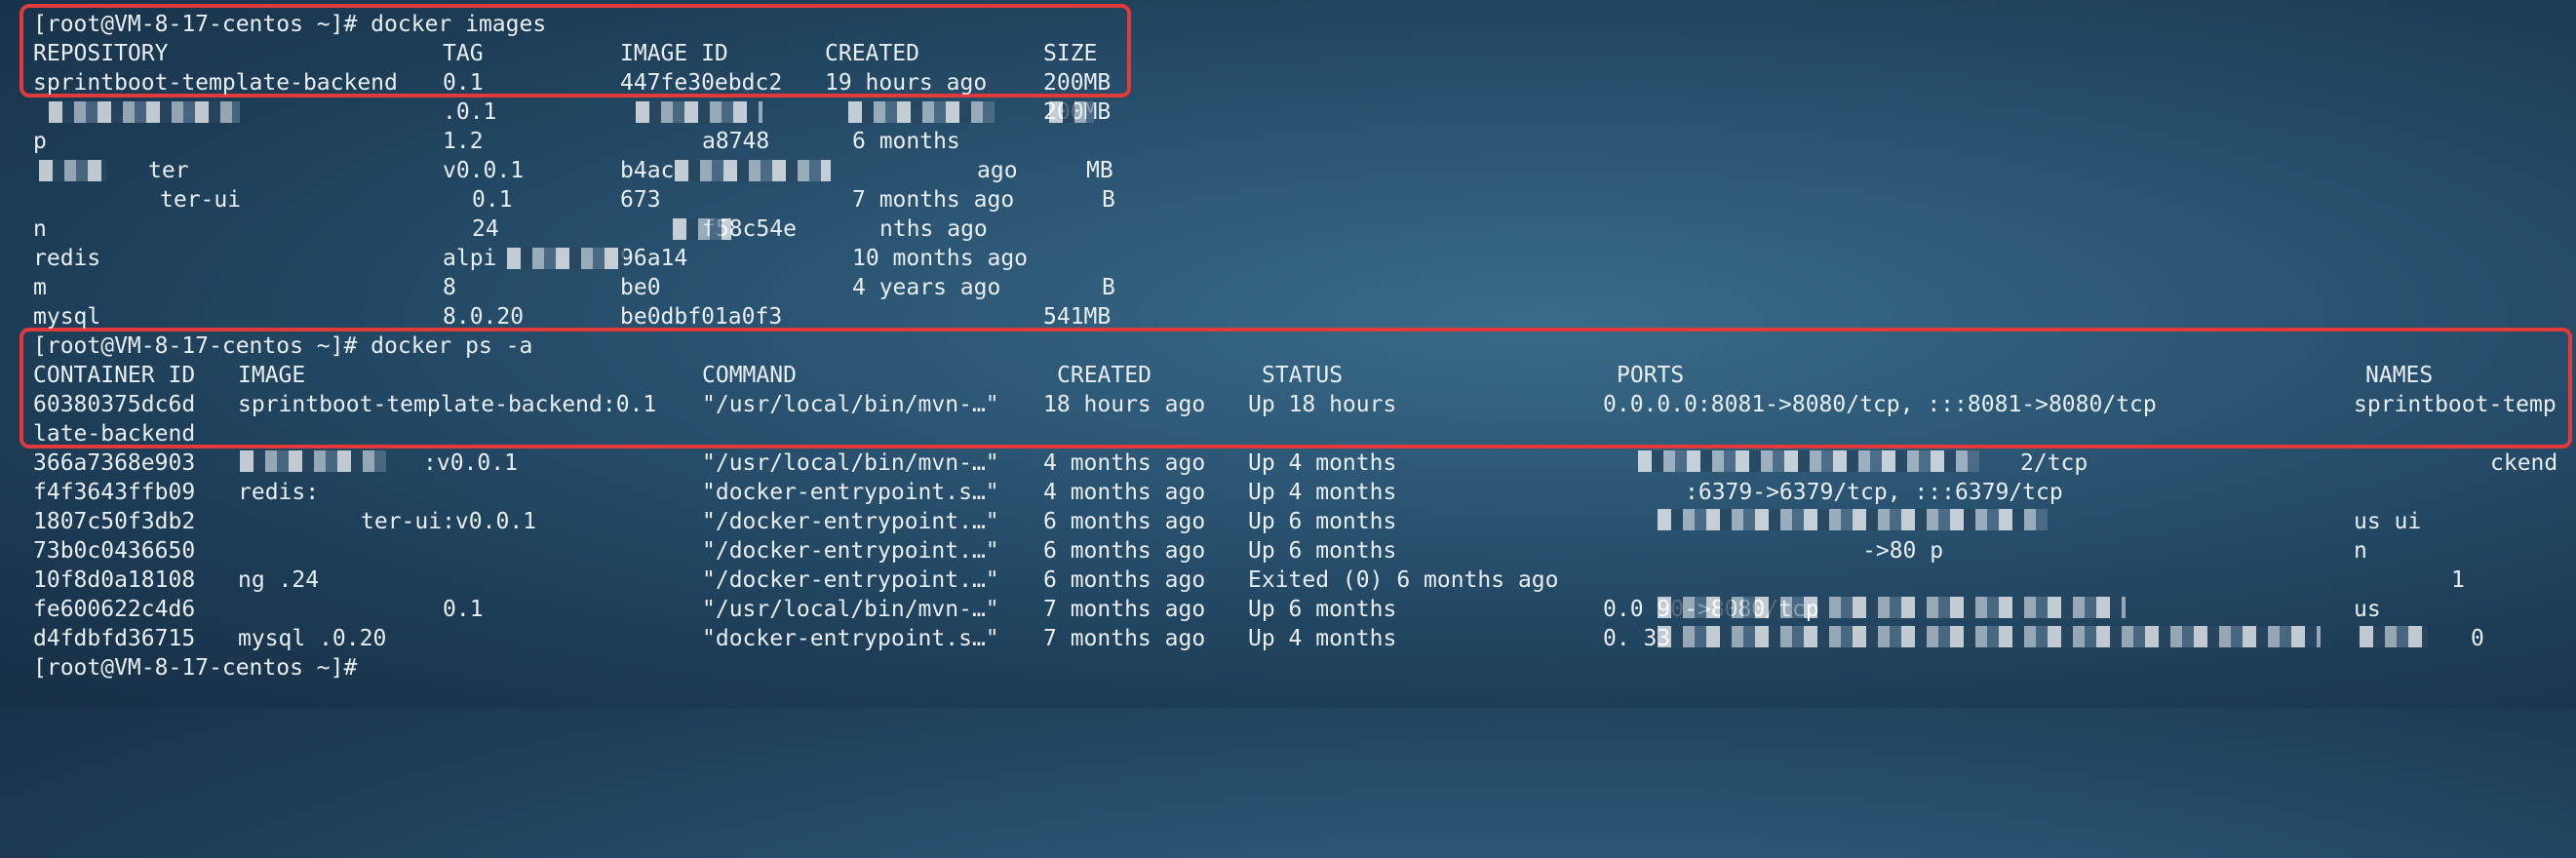 This screenshot has width=2576, height=858. What do you see at coordinates (114, 551) in the screenshot?
I see `cell-container-id: 73b0c0436650` at bounding box center [114, 551].